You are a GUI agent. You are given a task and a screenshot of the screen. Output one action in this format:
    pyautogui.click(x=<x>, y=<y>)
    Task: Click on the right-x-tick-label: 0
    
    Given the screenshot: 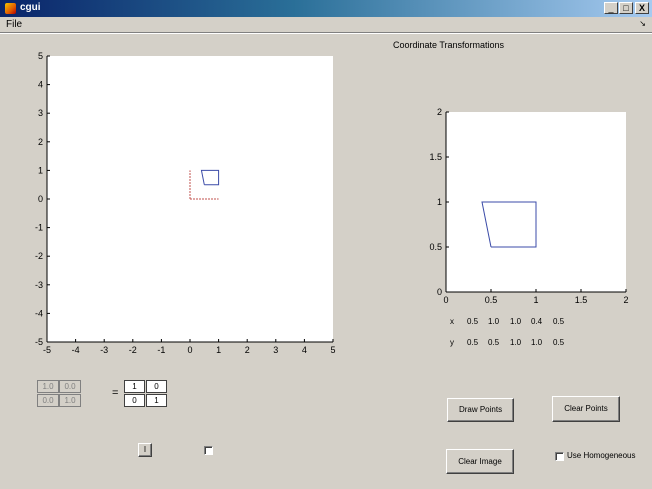 What is the action you would take?
    pyautogui.click(x=445, y=300)
    